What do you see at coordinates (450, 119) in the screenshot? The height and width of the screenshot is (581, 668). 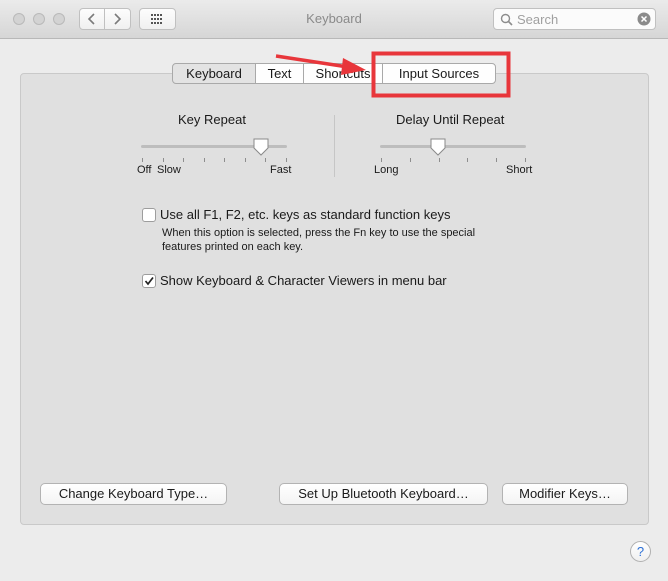 I see `delay-title: Delay Until Repeat` at bounding box center [450, 119].